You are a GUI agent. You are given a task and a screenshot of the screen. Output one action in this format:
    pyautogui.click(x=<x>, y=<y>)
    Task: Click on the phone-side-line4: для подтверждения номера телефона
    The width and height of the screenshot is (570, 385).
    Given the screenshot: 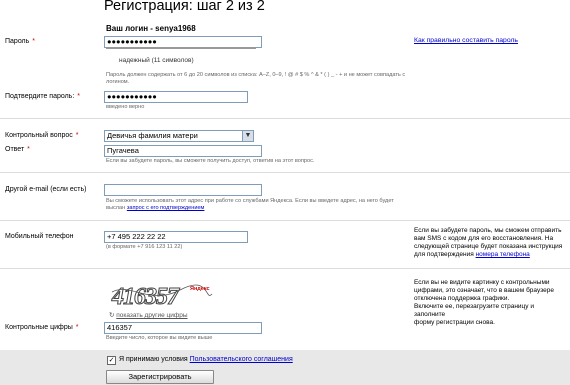 What is the action you would take?
    pyautogui.click(x=490, y=255)
    